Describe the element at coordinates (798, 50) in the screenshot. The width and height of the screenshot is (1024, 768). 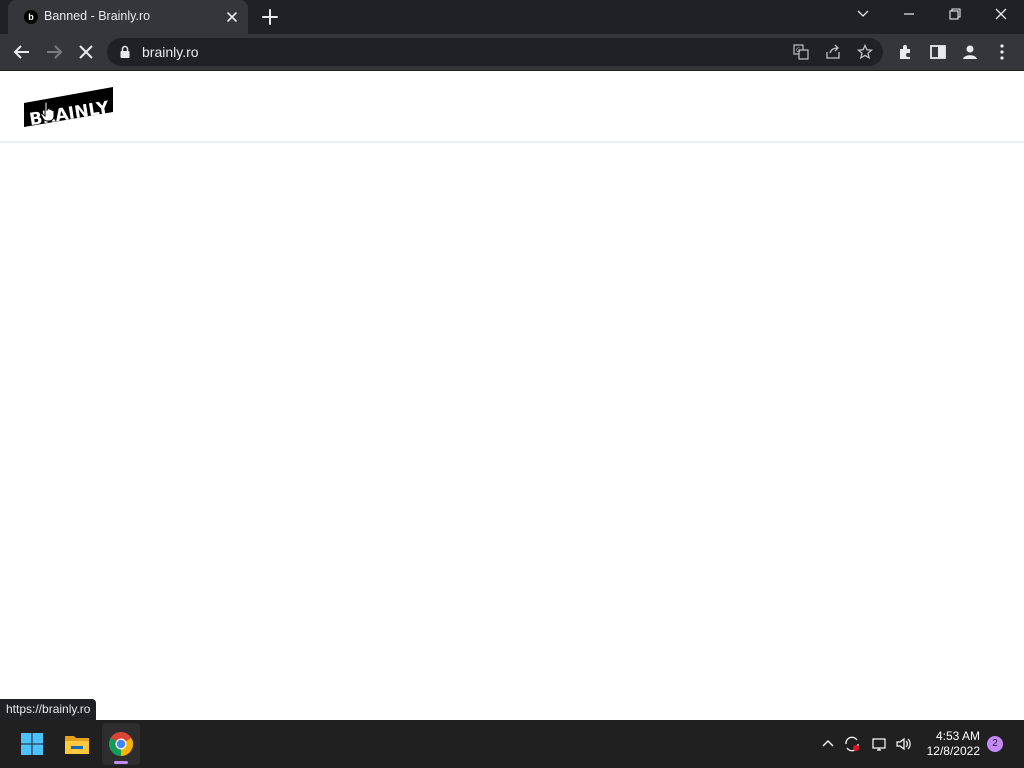
I see `svg-text: G` at that location.